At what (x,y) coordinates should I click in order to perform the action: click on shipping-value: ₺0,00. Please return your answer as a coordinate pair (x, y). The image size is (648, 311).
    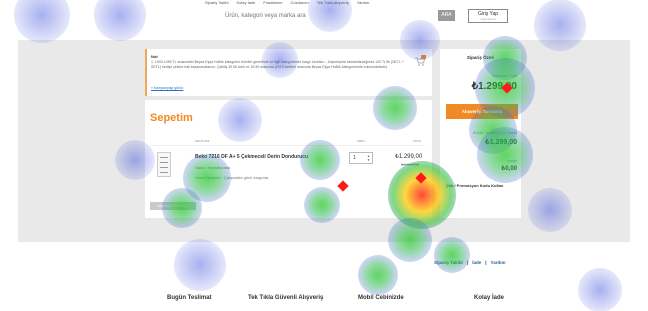
    Looking at the image, I should click on (509, 169).